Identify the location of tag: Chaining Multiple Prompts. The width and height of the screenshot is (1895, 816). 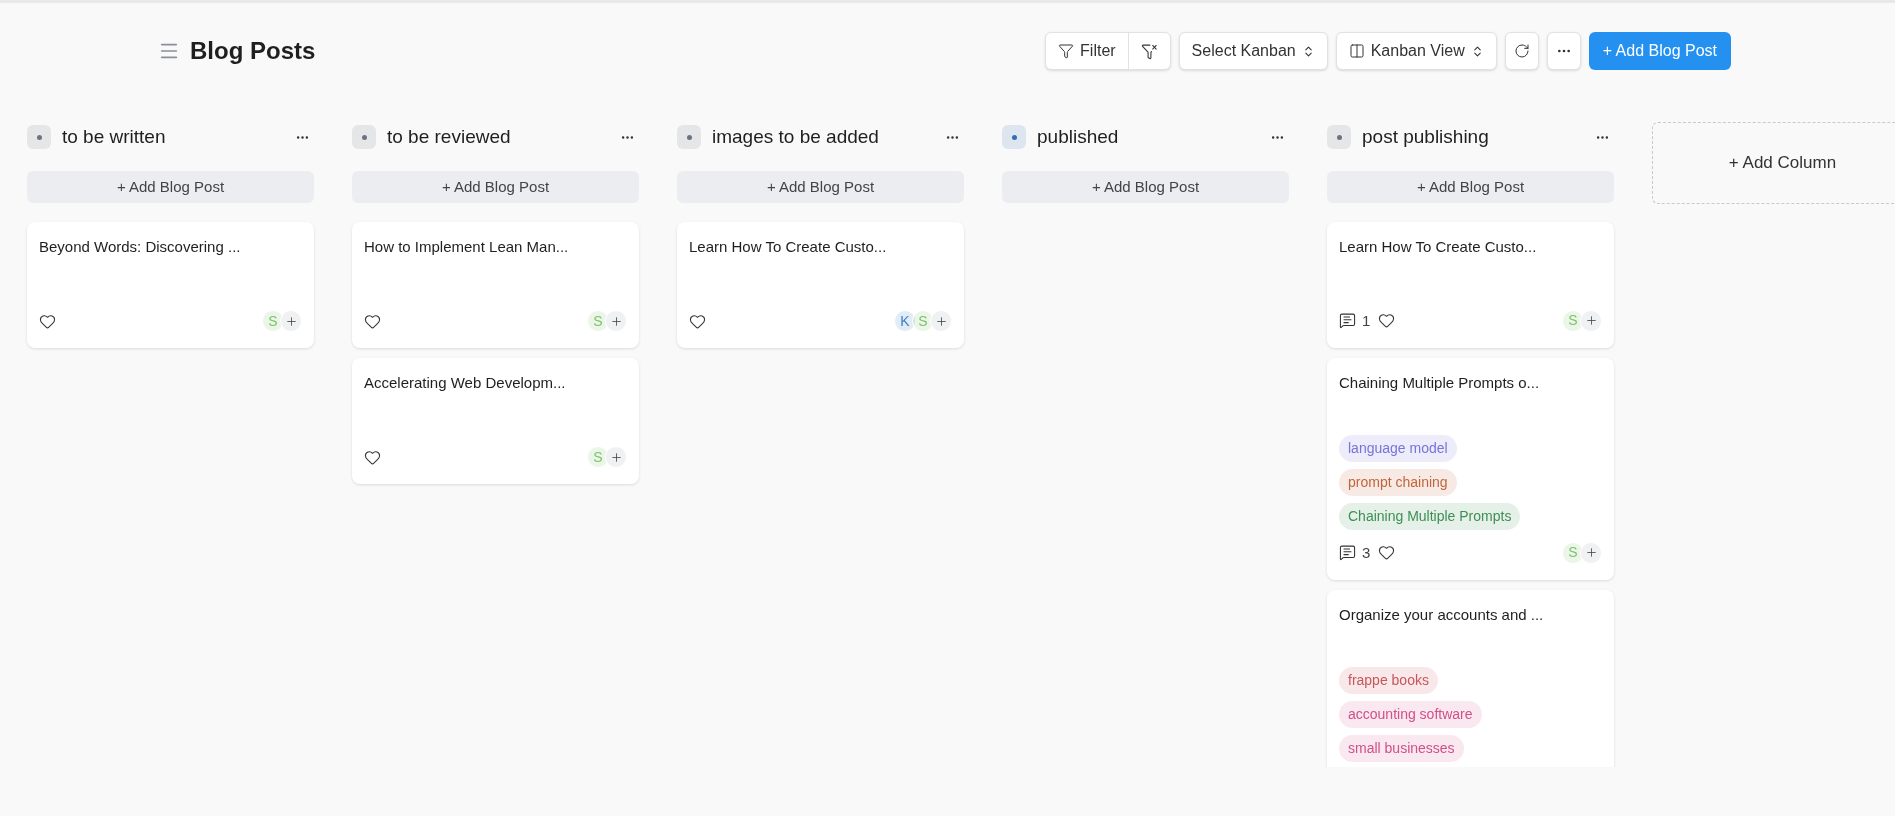
(1430, 516).